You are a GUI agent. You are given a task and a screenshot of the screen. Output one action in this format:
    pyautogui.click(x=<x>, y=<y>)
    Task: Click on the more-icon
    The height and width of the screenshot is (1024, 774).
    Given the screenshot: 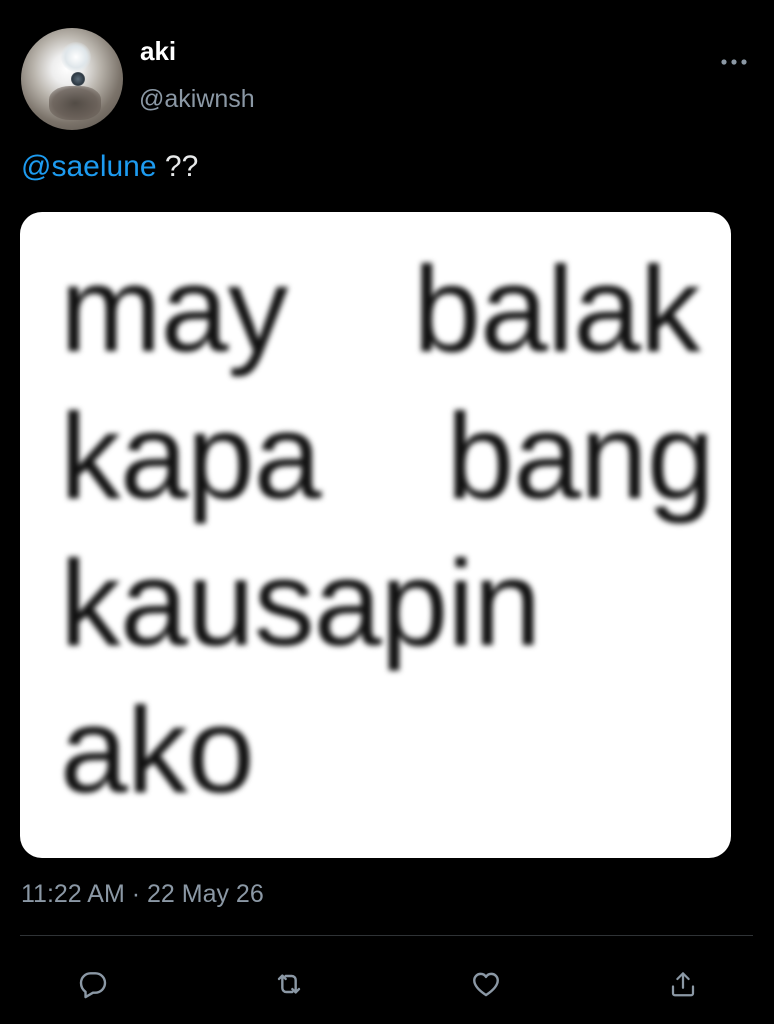 What is the action you would take?
    pyautogui.click(x=734, y=62)
    